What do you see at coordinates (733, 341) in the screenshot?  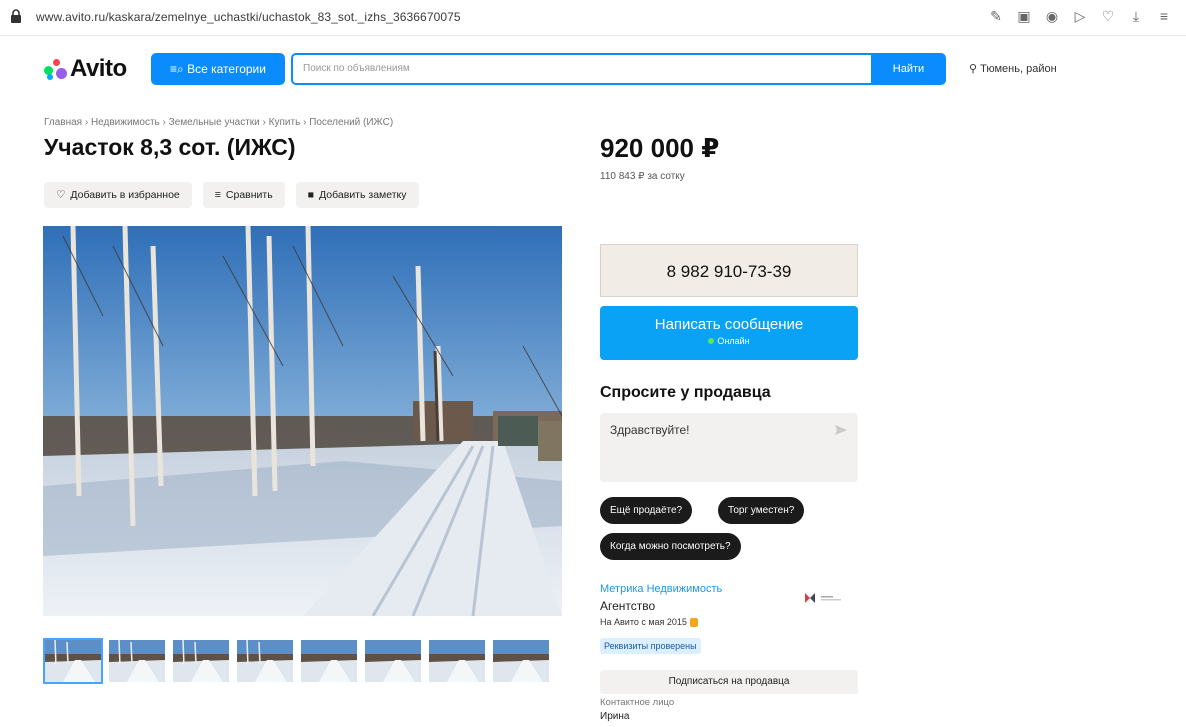 I see `online-label: Онлайн` at bounding box center [733, 341].